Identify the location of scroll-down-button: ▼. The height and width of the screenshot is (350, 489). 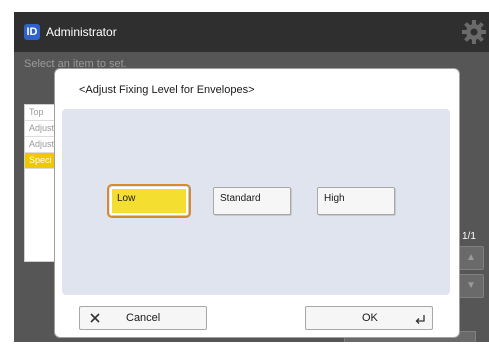
(471, 286).